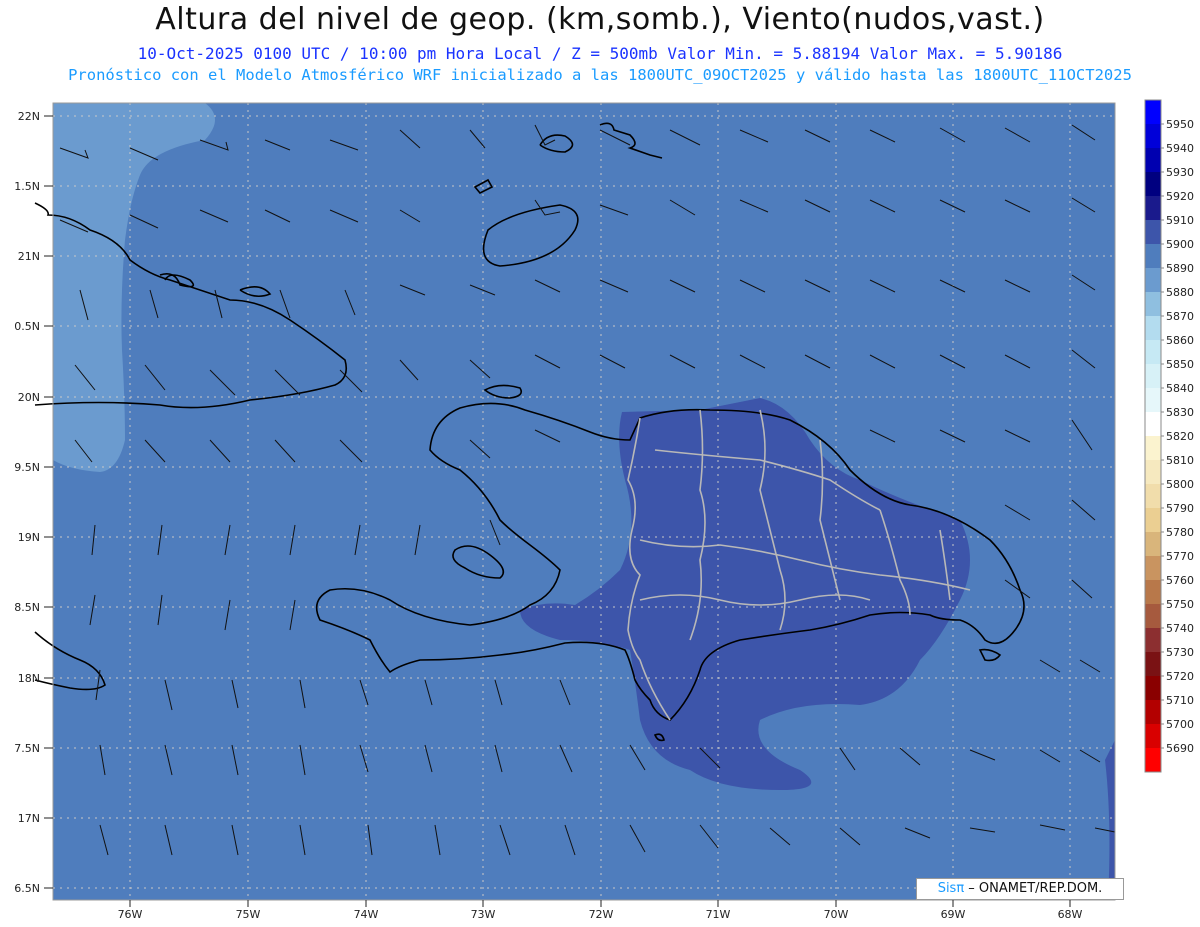 This screenshot has width=1200, height=927. What do you see at coordinates (1180, 196) in the screenshot?
I see `colorbar-label: 5920` at bounding box center [1180, 196].